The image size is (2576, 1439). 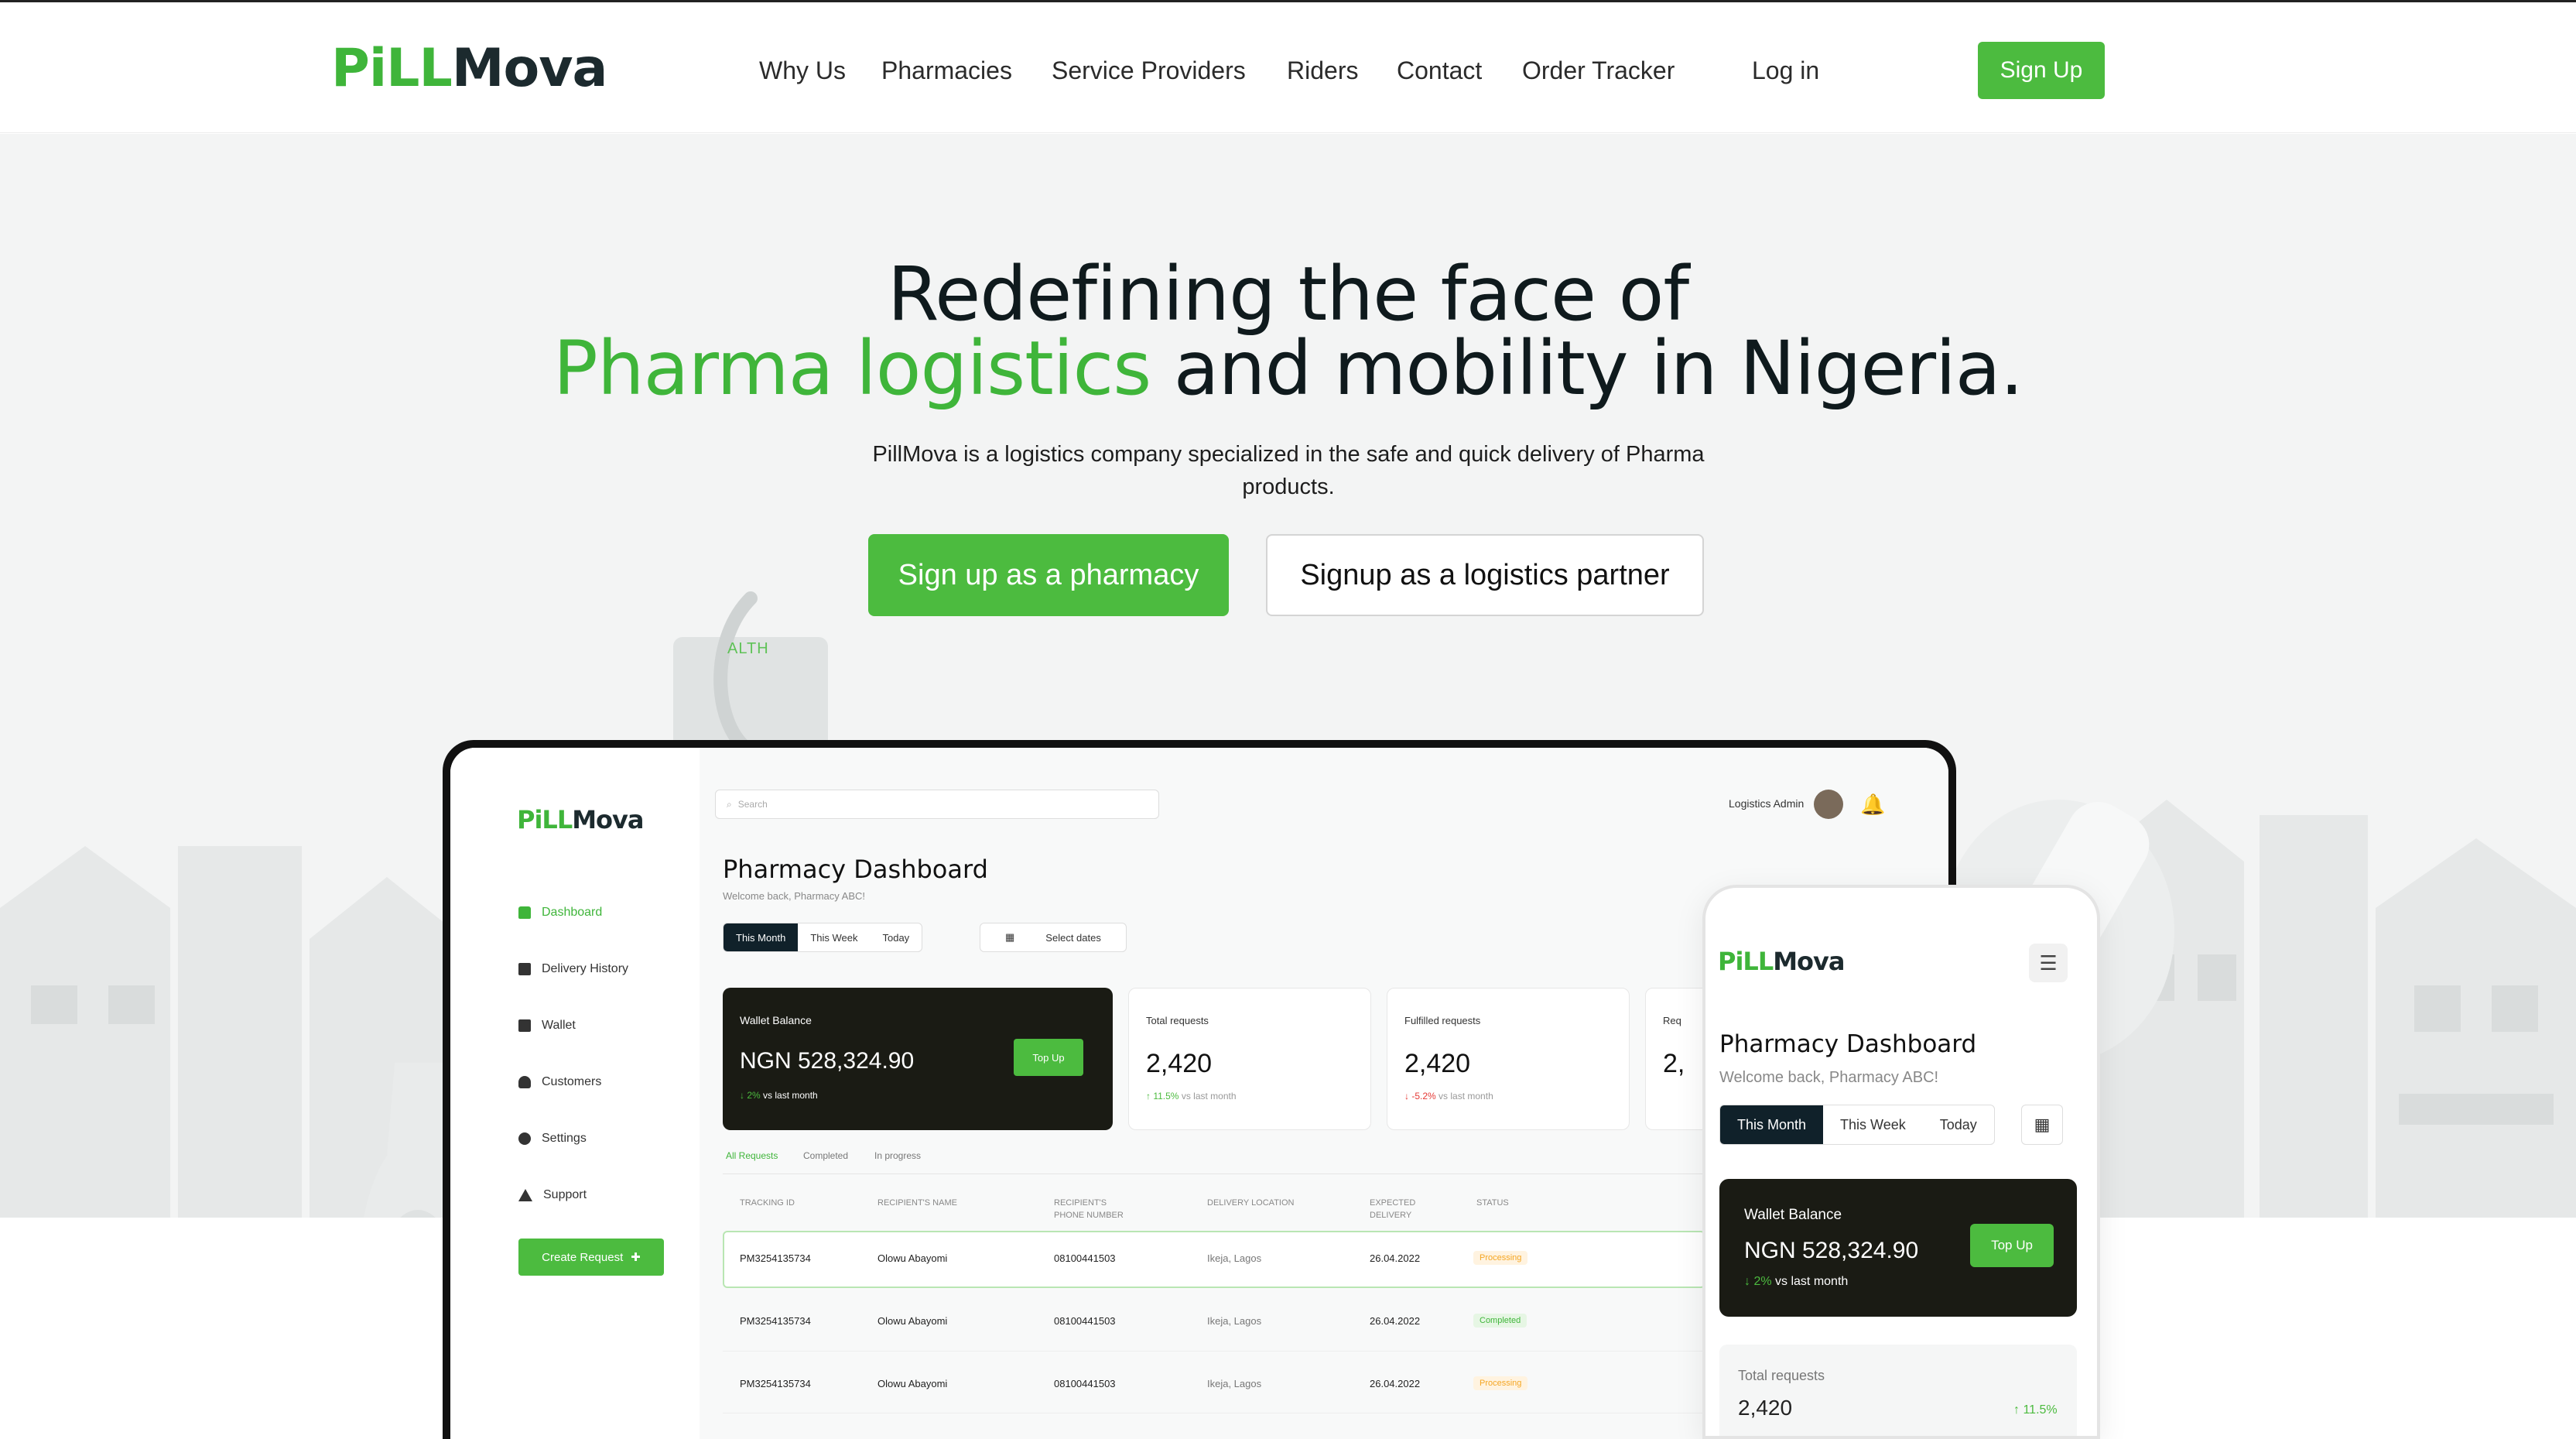 What do you see at coordinates (580, 819) in the screenshot?
I see `dashboard-logo: PiLLMova` at bounding box center [580, 819].